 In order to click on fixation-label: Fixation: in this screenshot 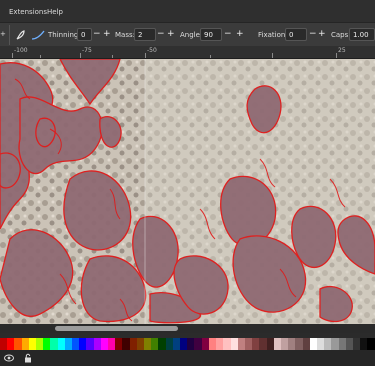, I will do `click(273, 35)`.